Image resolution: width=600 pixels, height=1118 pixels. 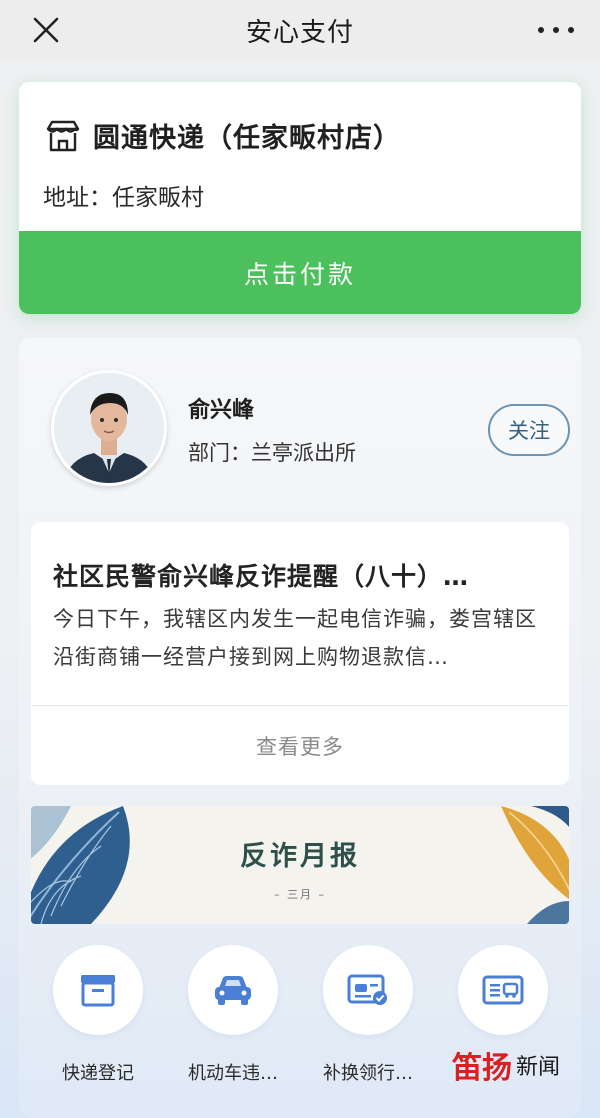 What do you see at coordinates (221, 410) in the screenshot?
I see `officer-name: 俞兴峰` at bounding box center [221, 410].